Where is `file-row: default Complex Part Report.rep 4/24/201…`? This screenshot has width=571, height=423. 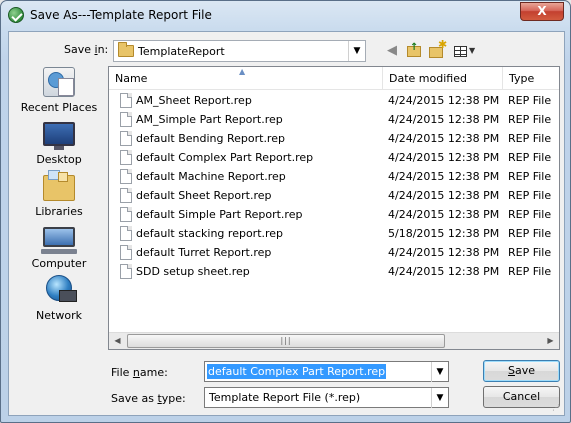 file-row: default Complex Part Report.rep 4/24/201… is located at coordinates (334, 157).